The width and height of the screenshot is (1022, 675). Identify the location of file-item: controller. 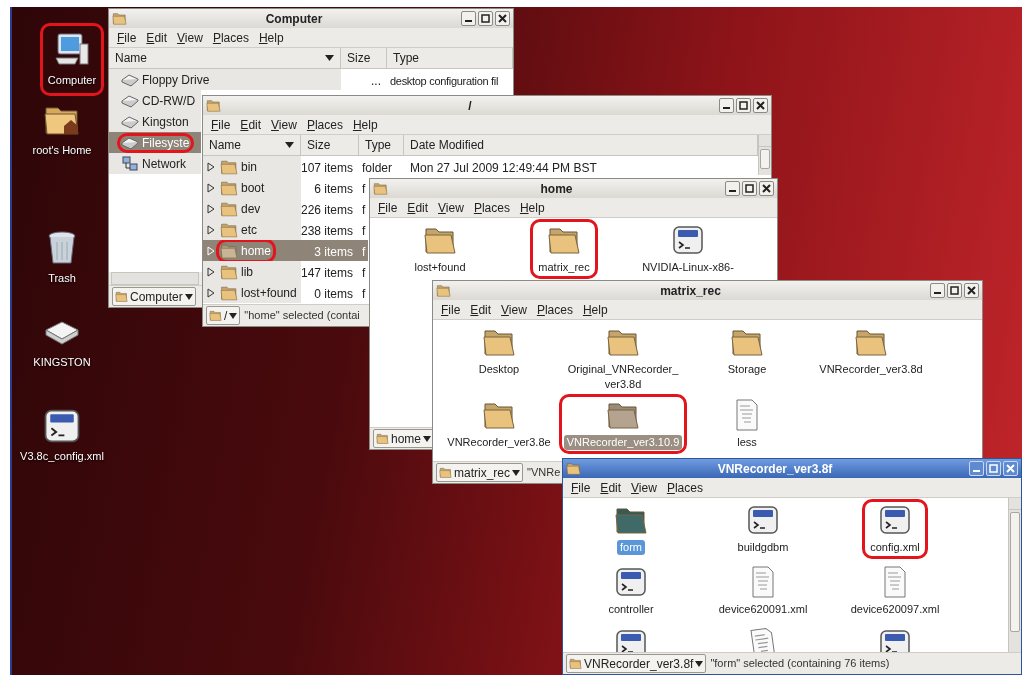
(631, 591).